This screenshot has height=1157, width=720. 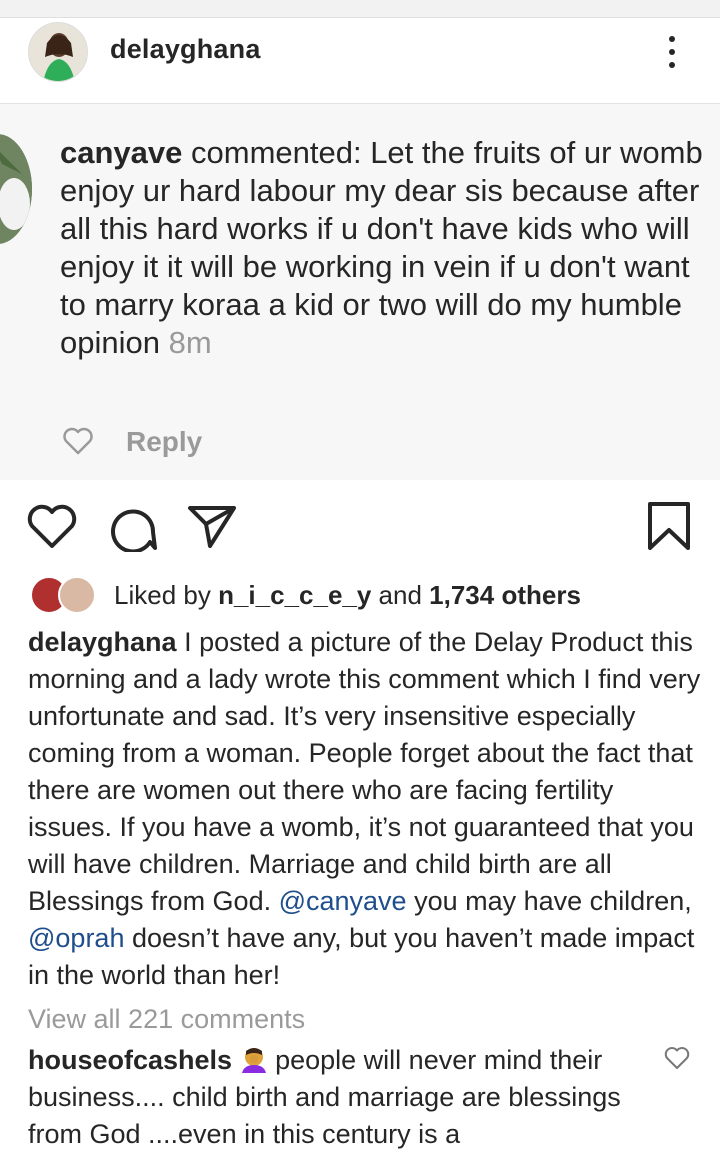 What do you see at coordinates (58, 52) in the screenshot?
I see `profile-avatar` at bounding box center [58, 52].